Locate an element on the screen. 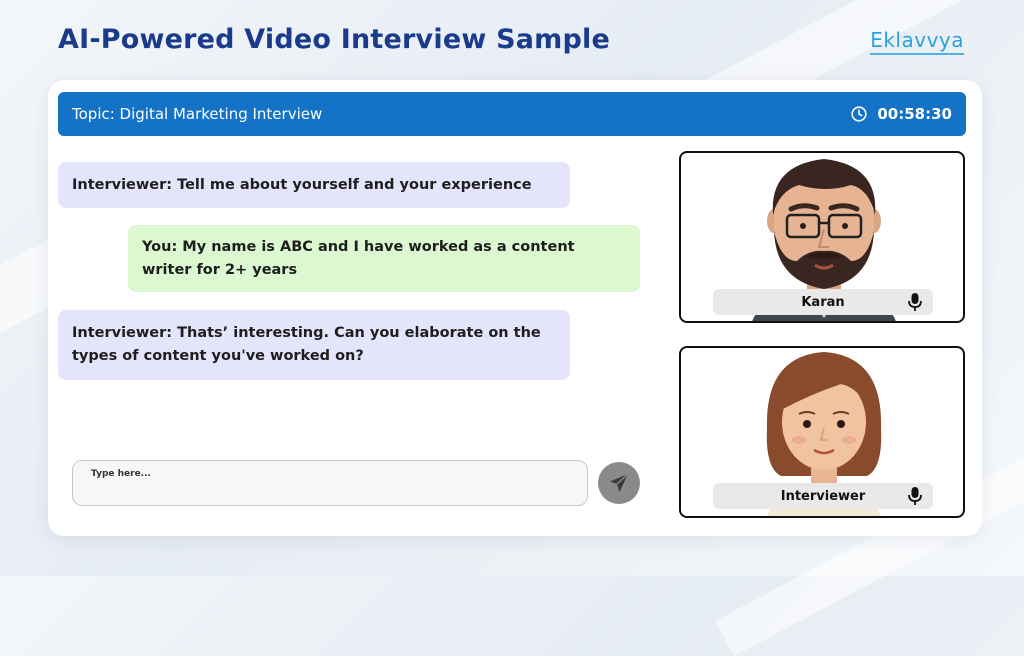  message-input is located at coordinates (330, 474).